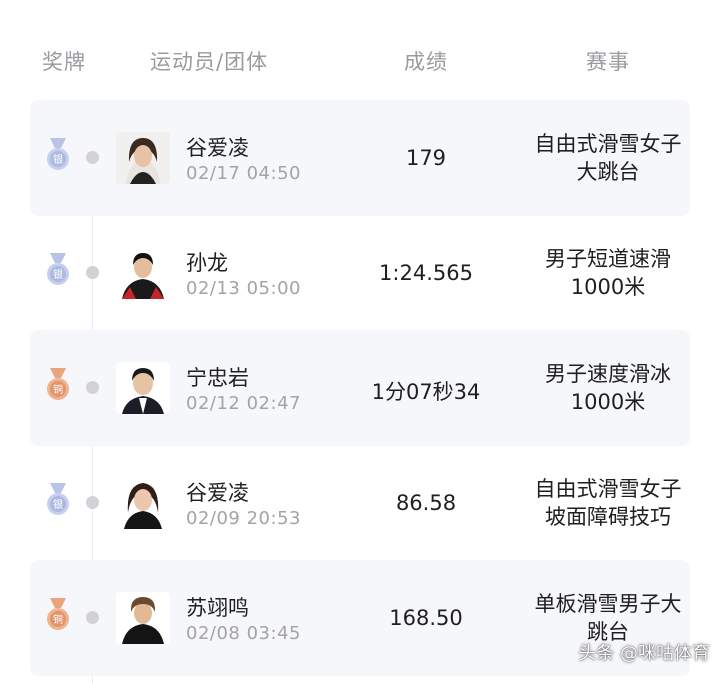 The height and width of the screenshot is (683, 720). What do you see at coordinates (426, 158) in the screenshot?
I see `score: 179` at bounding box center [426, 158].